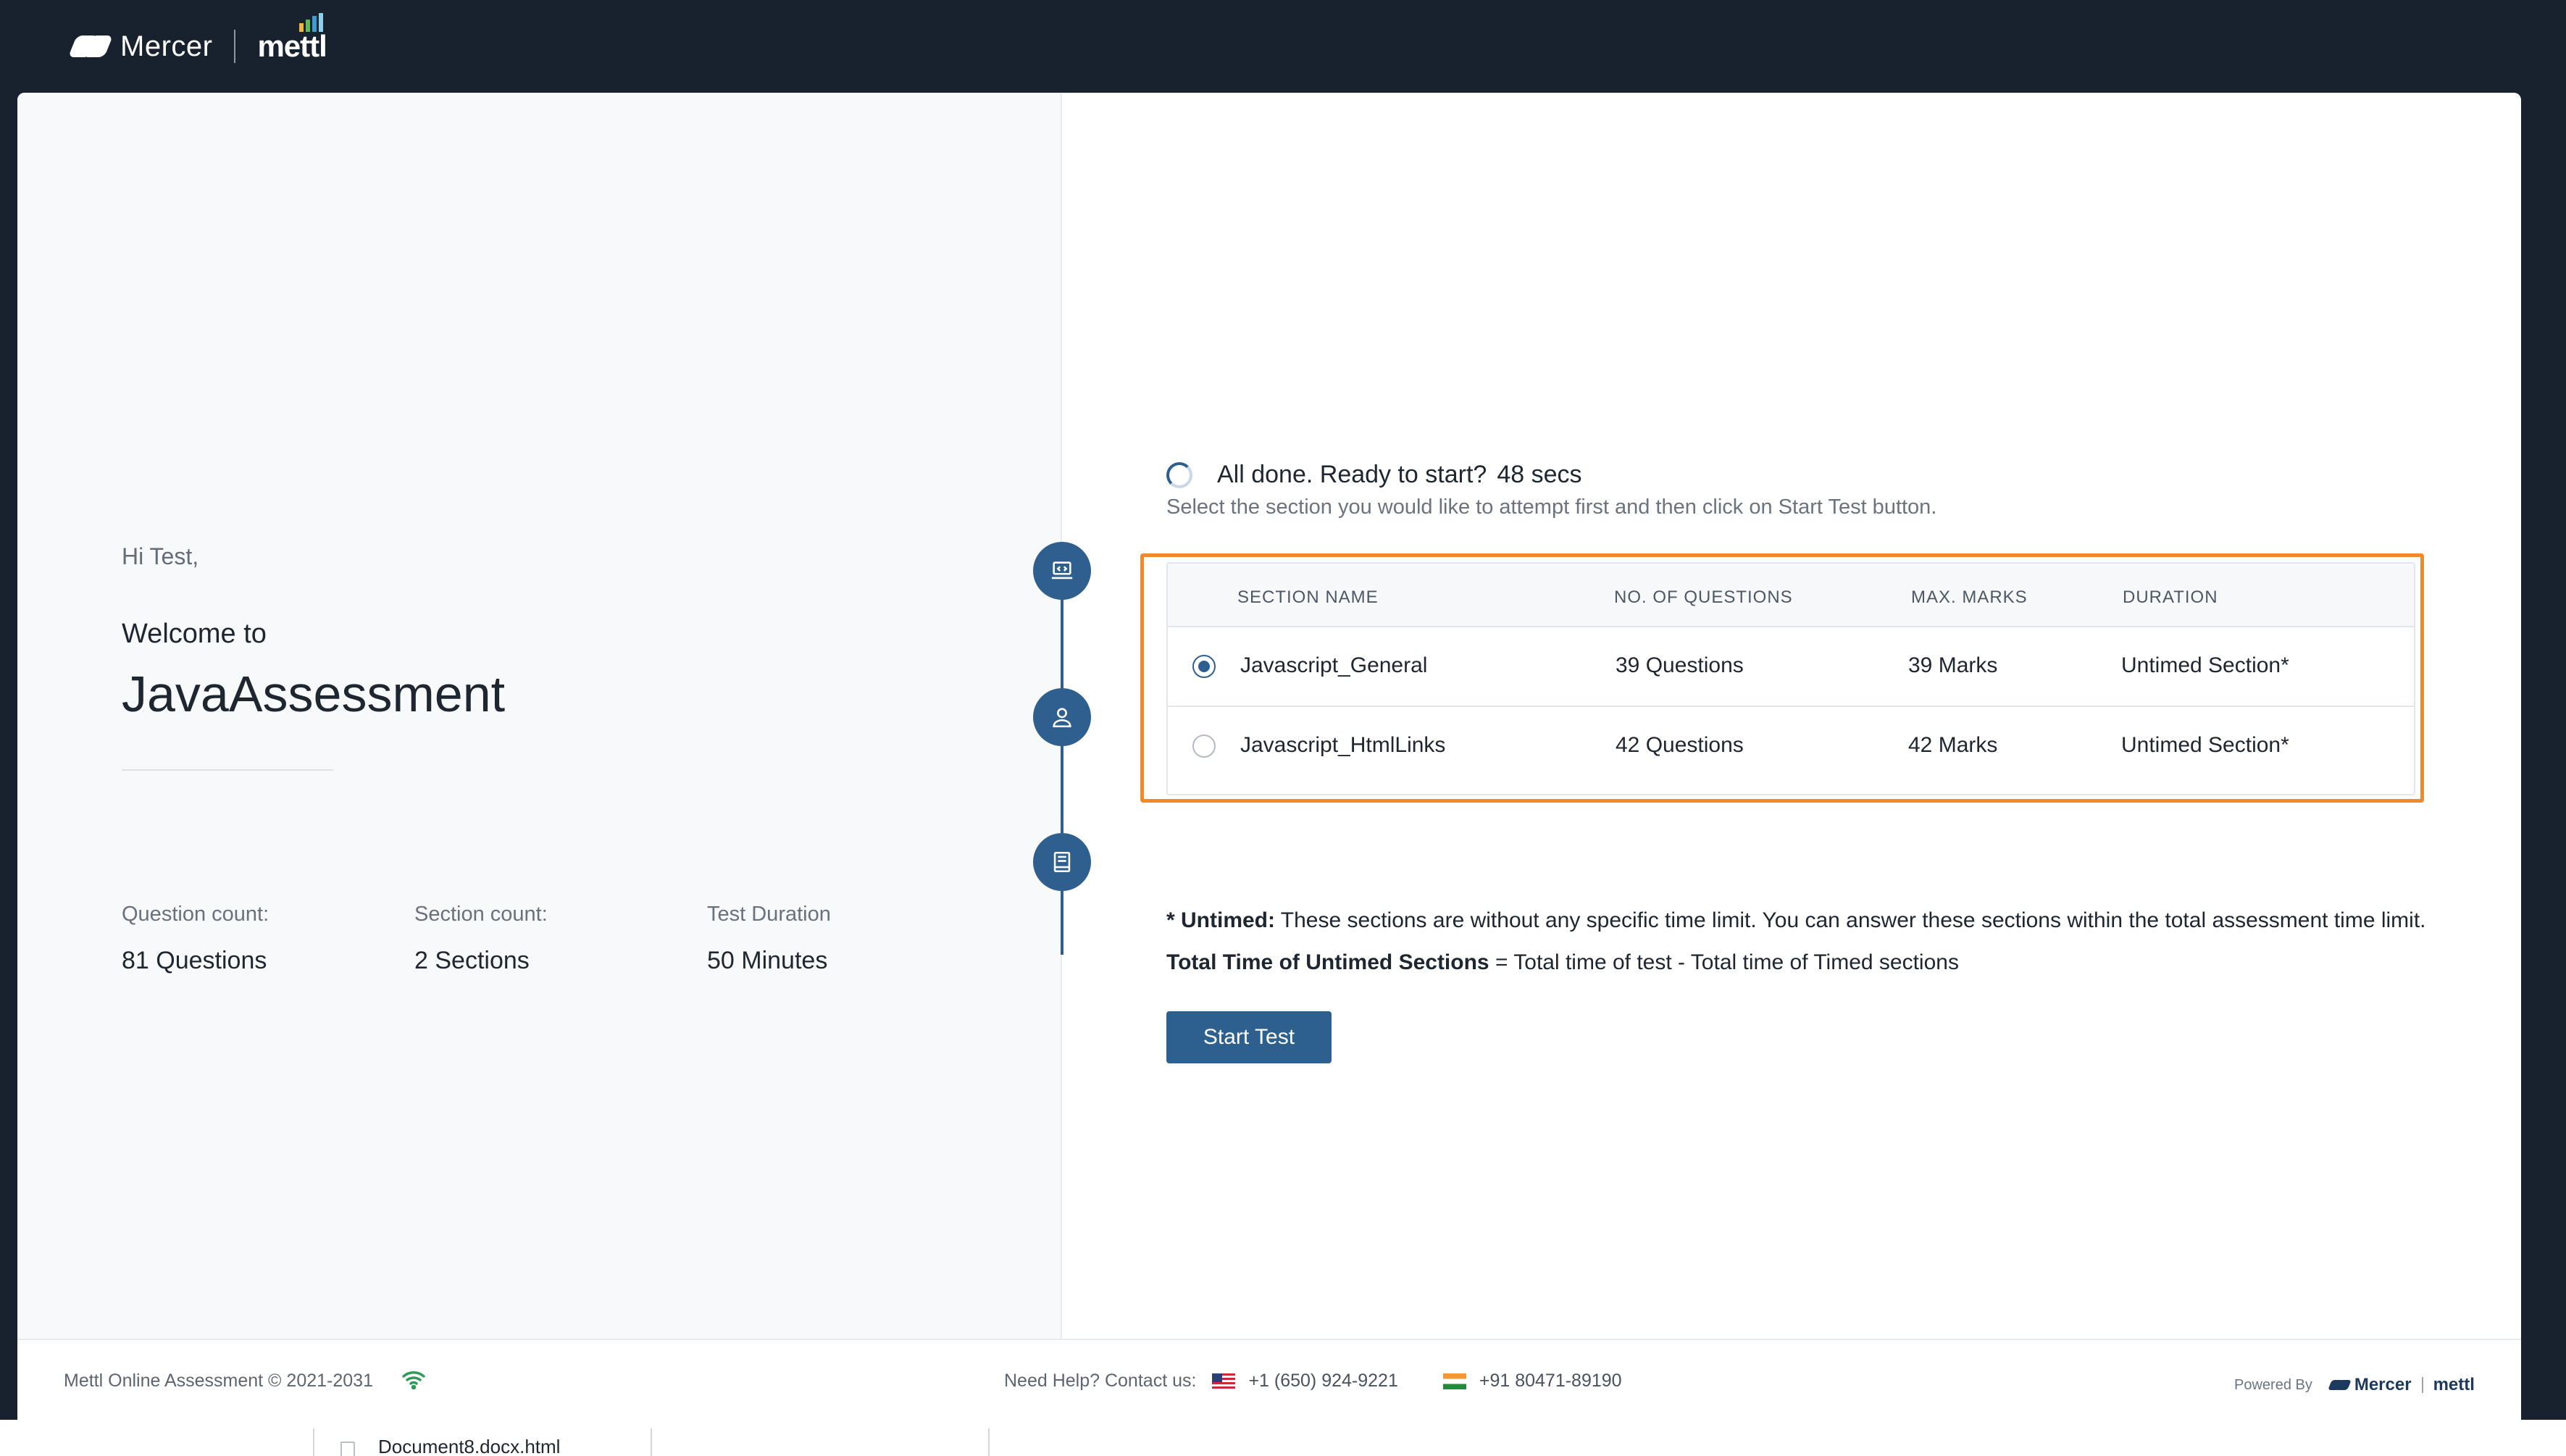  I want to click on stat-value: 50 Minutes, so click(767, 960).